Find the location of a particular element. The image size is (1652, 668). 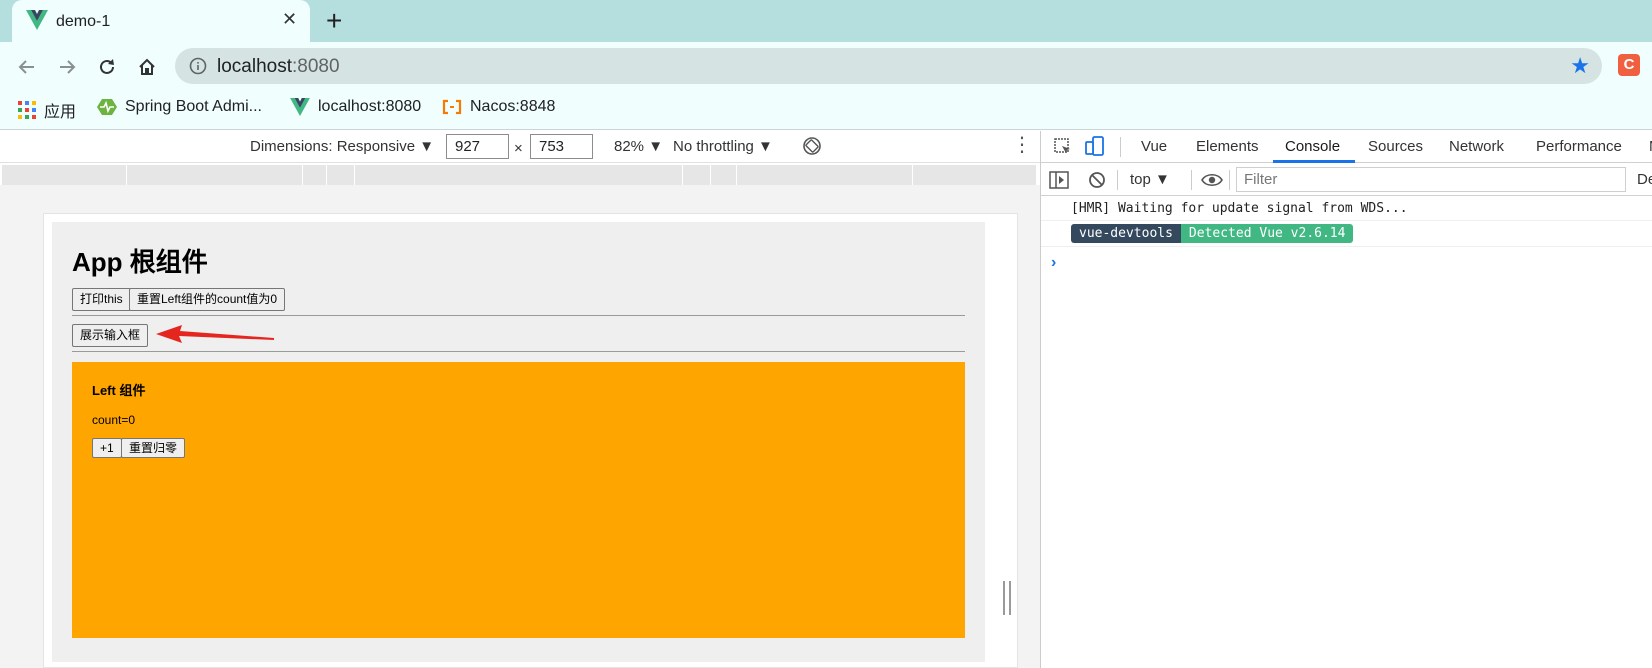

tab-elements: Elements is located at coordinates (1227, 146).